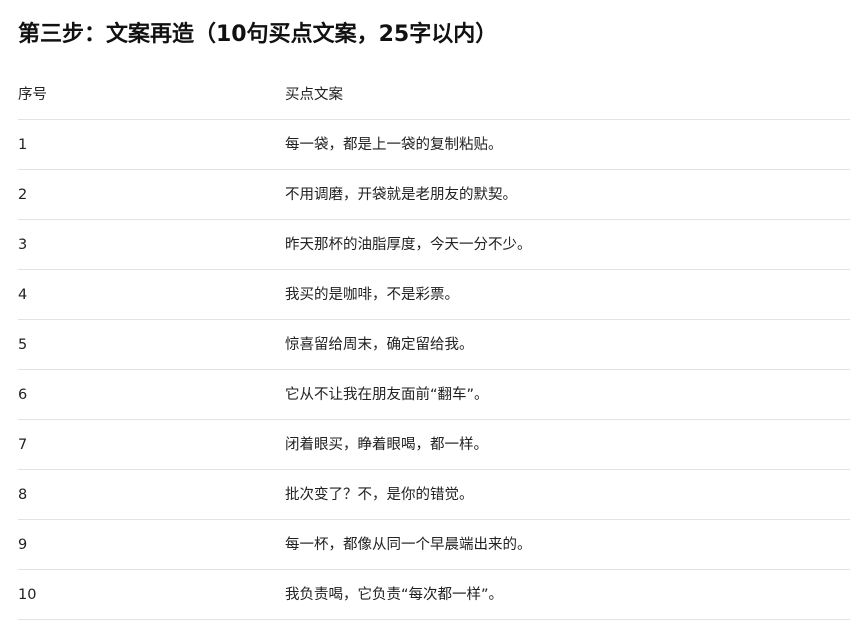 The height and width of the screenshot is (640, 865). Describe the element at coordinates (23, 395) in the screenshot. I see `row-index: 6` at that location.